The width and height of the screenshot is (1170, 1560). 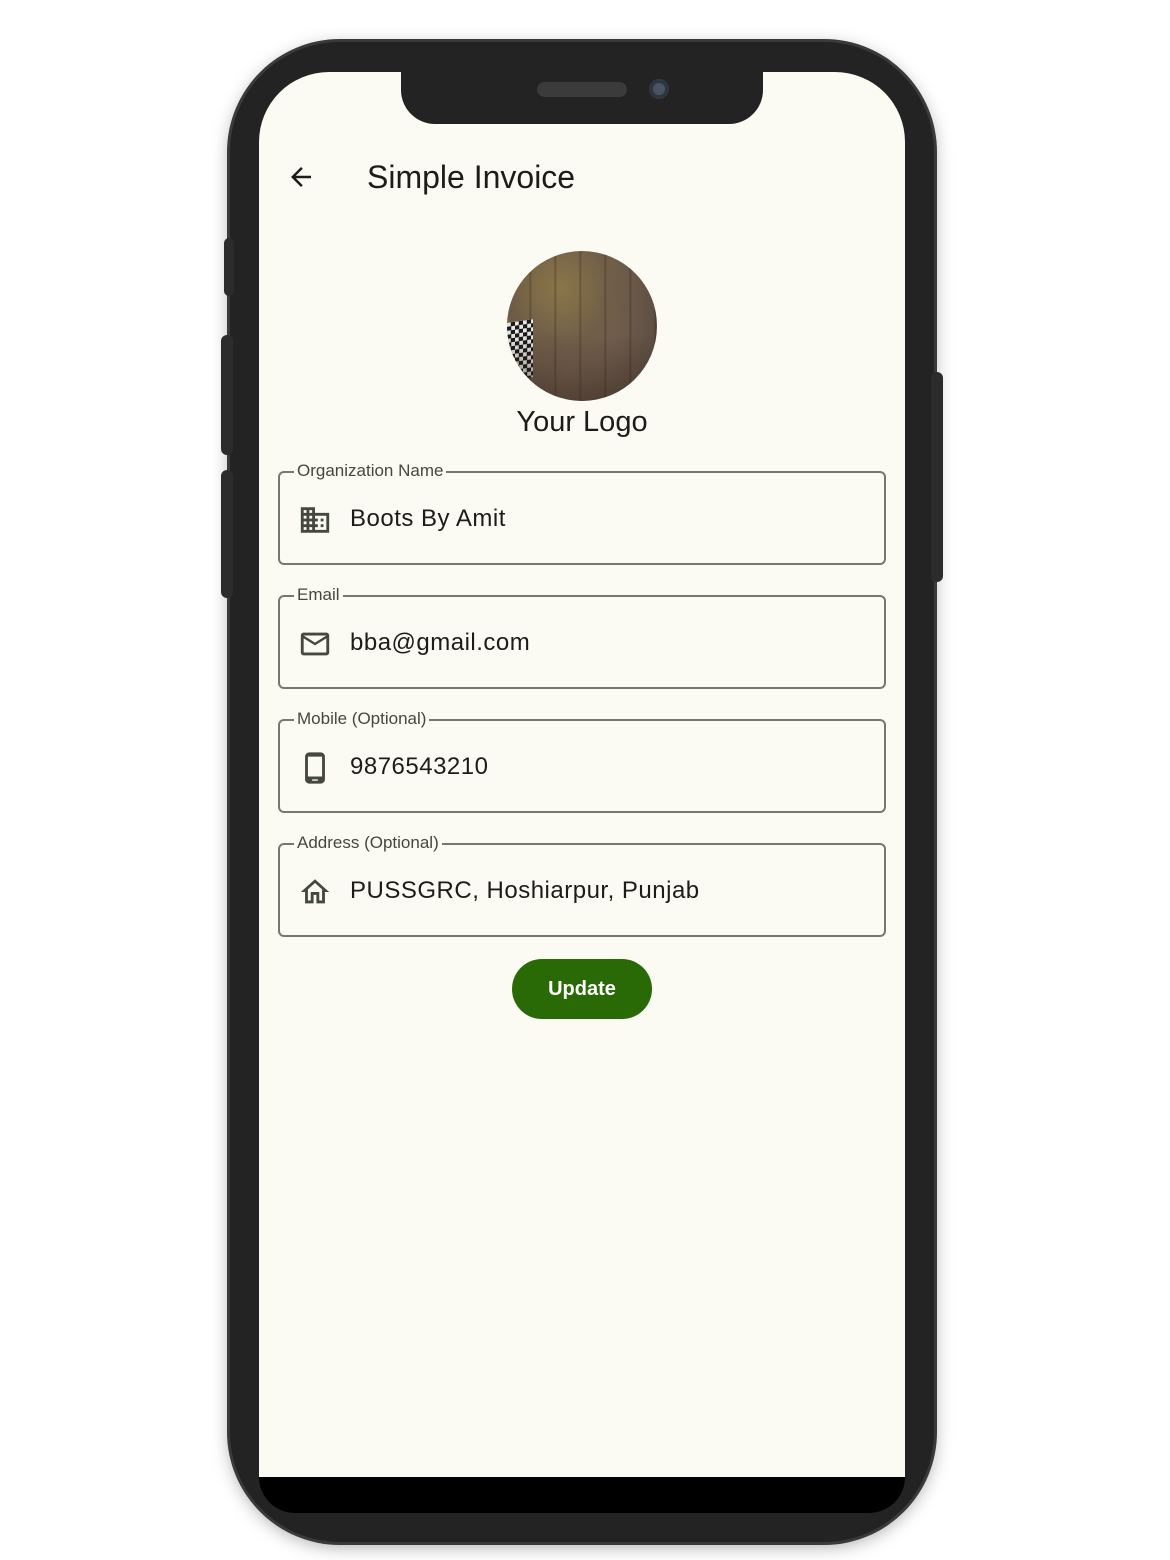 What do you see at coordinates (582, 422) in the screenshot?
I see `logo-label: Your Logo` at bounding box center [582, 422].